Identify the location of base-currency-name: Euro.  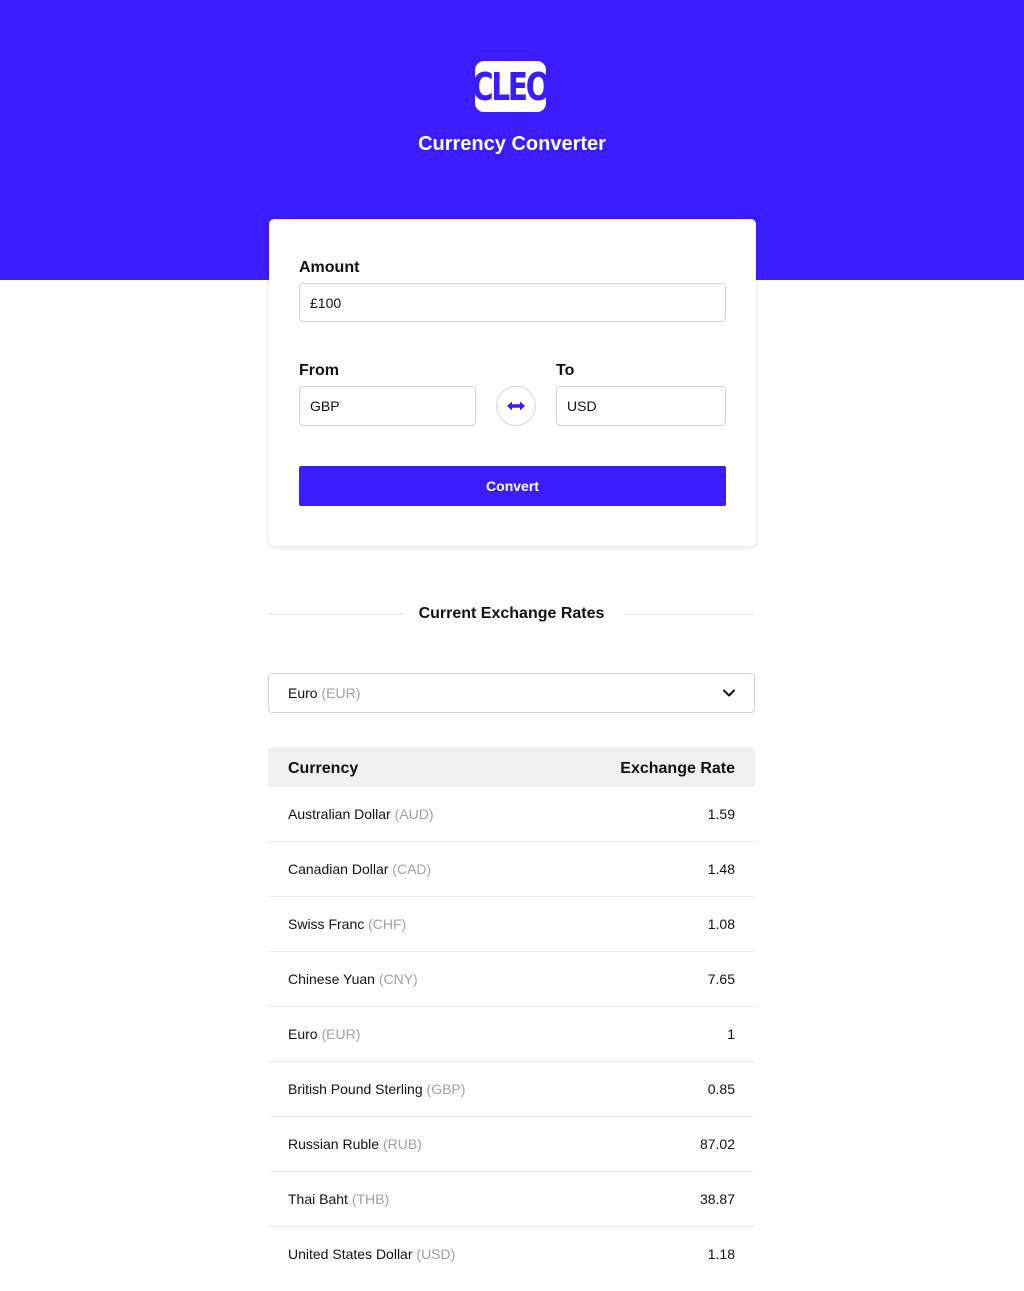
(303, 693).